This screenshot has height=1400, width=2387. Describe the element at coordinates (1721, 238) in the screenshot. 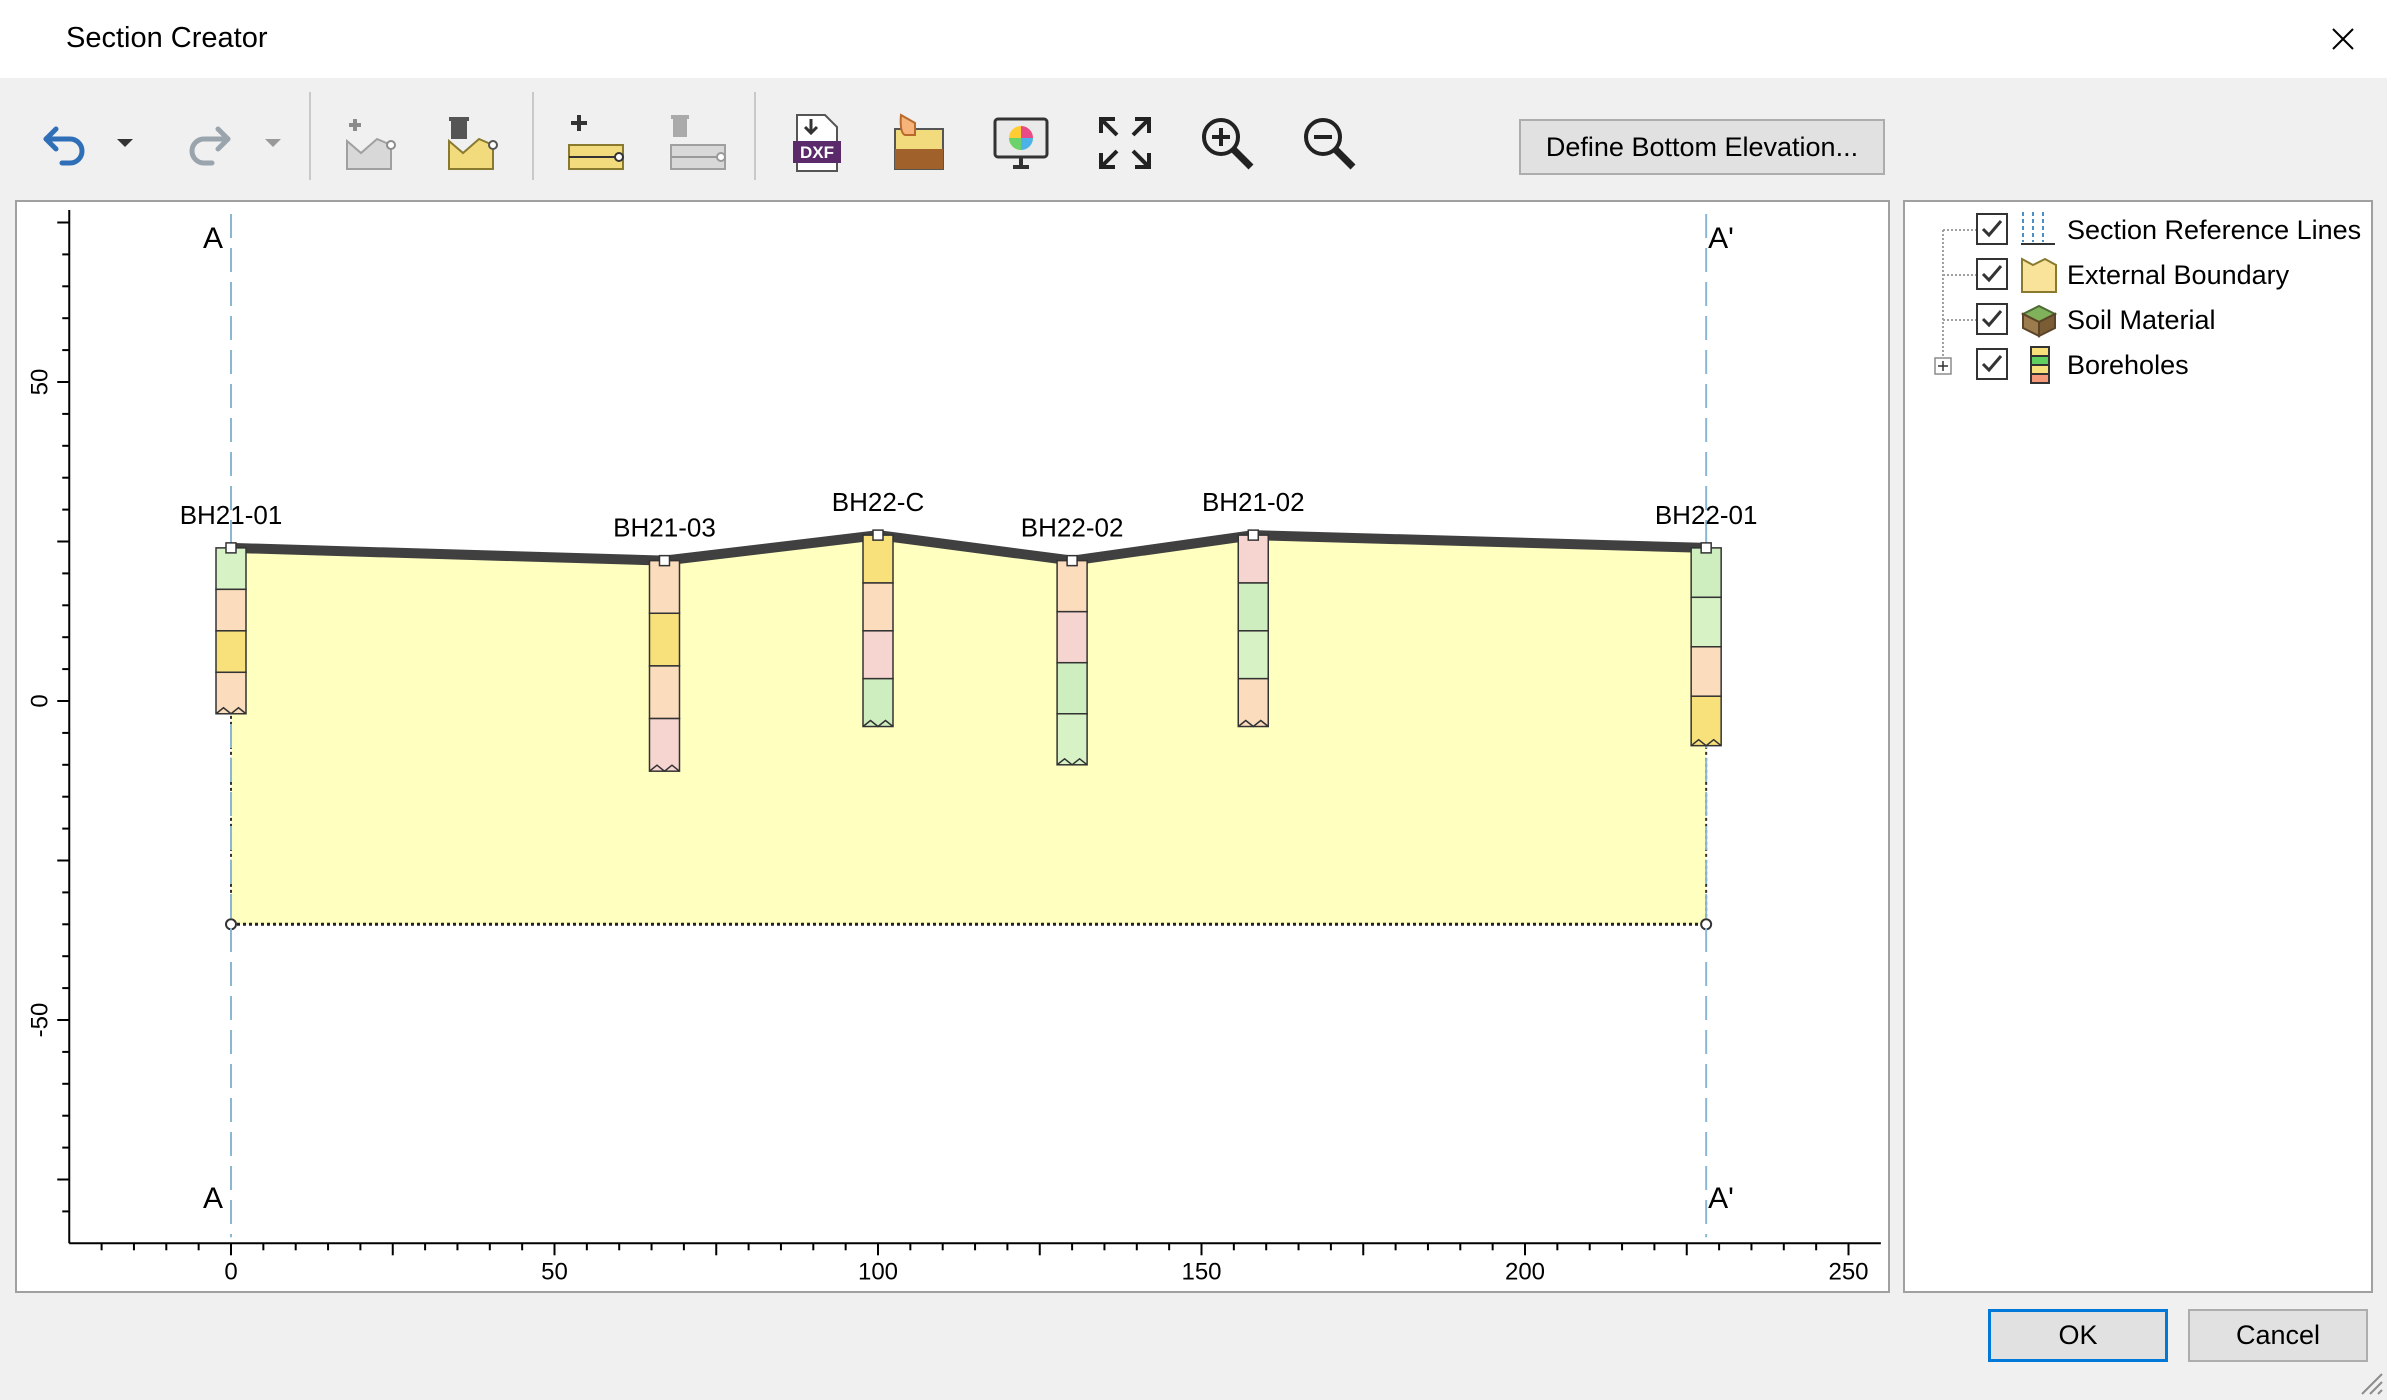

I see `section-label-end-top: A'` at that location.